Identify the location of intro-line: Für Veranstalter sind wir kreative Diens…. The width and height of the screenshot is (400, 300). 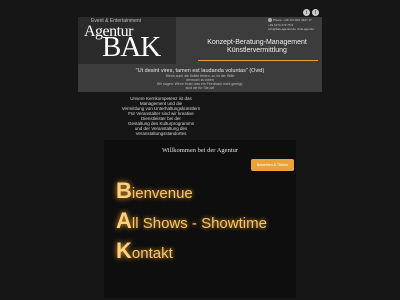
(161, 116).